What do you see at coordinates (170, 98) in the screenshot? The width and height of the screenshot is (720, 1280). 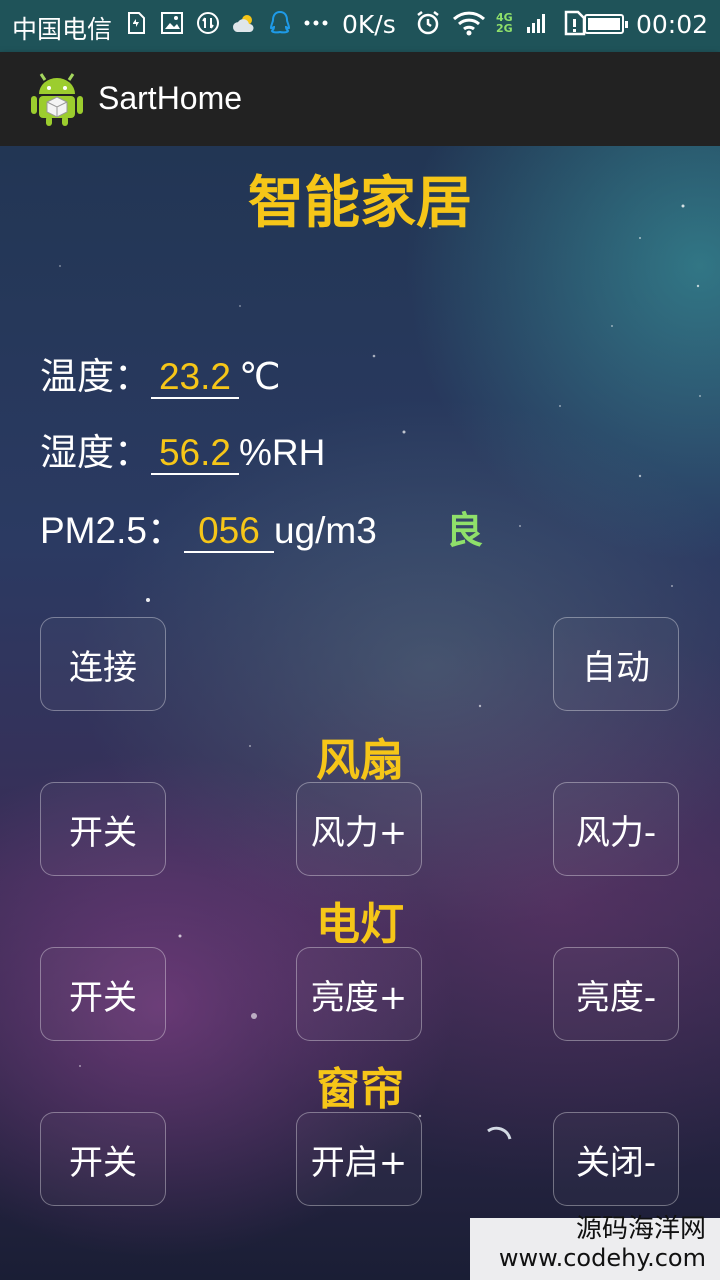 I see `app-title: SartHome` at bounding box center [170, 98].